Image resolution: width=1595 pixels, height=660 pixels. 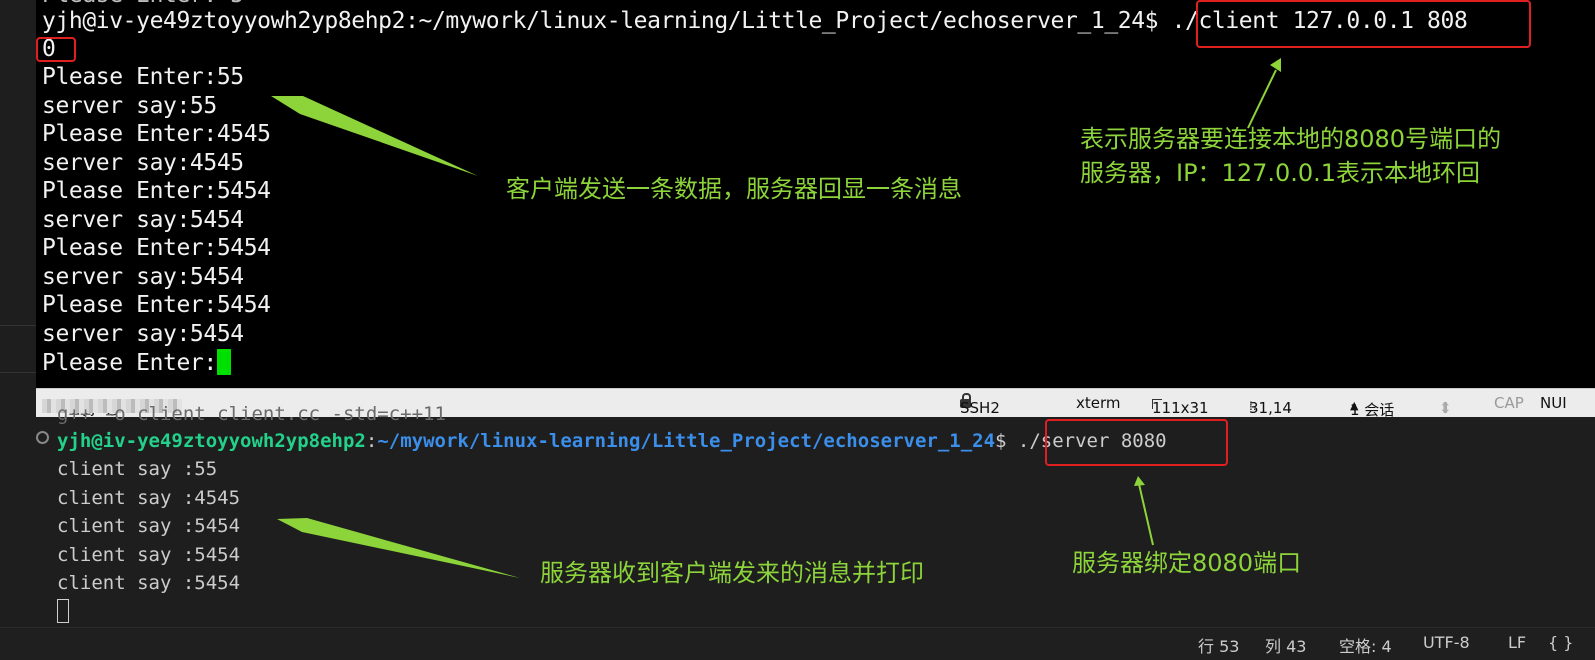 What do you see at coordinates (1285, 645) in the screenshot?
I see `status-column: 列 43` at bounding box center [1285, 645].